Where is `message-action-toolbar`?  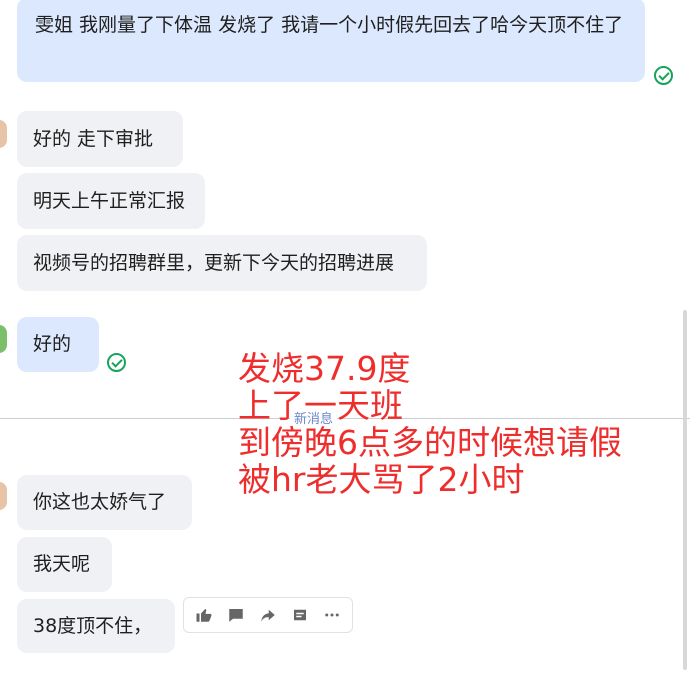
message-action-toolbar is located at coordinates (268, 615).